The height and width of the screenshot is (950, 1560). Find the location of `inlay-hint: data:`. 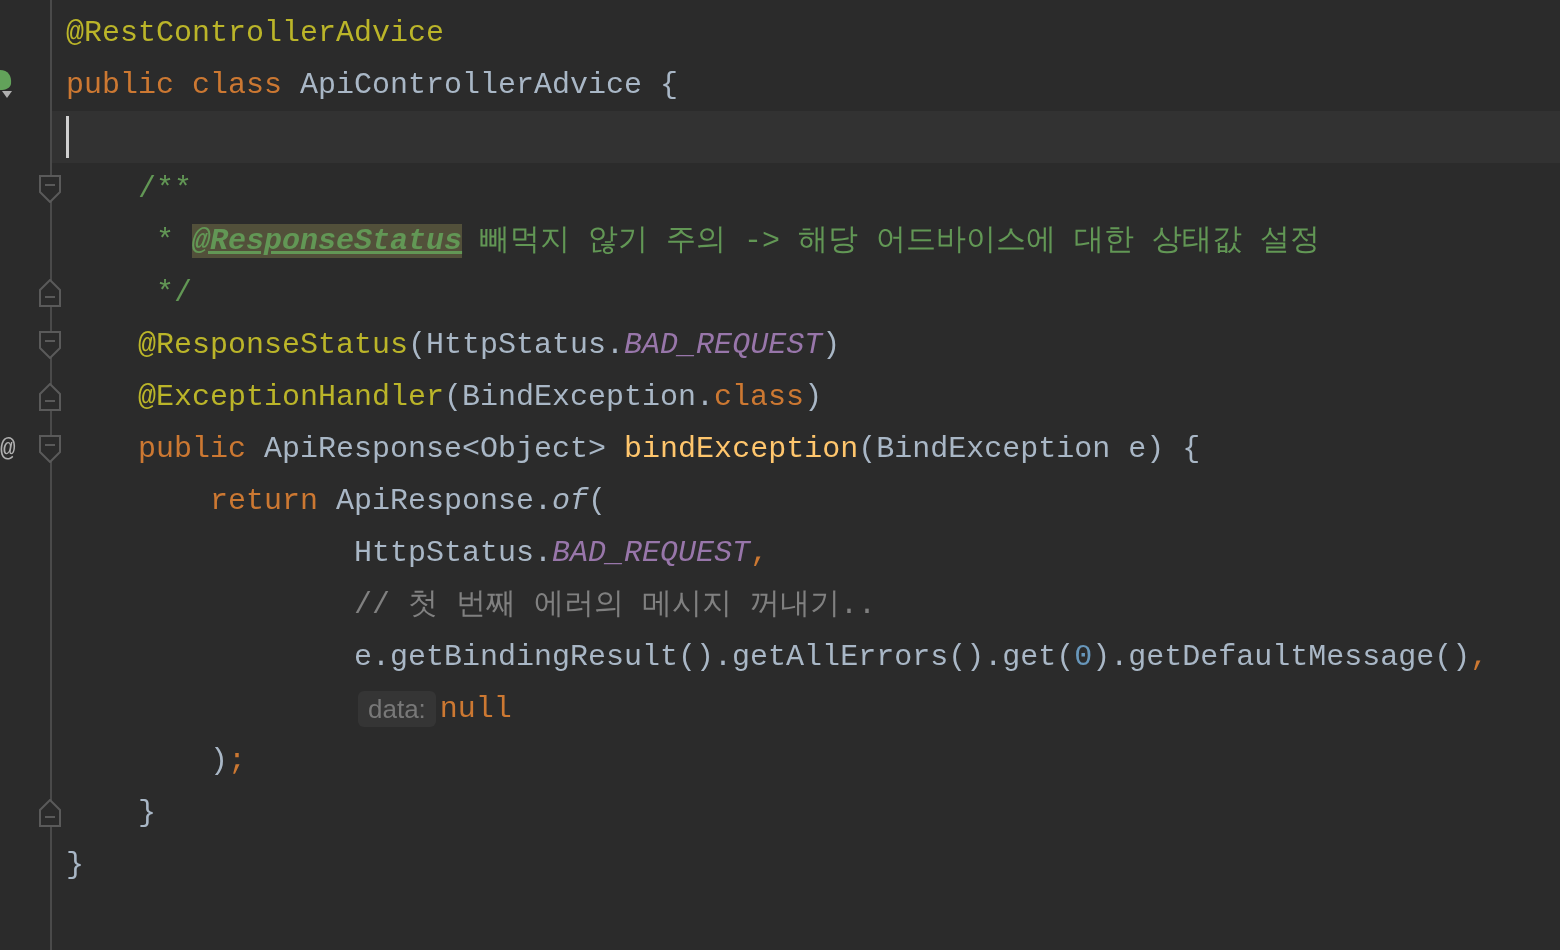

inlay-hint: data: is located at coordinates (397, 709).